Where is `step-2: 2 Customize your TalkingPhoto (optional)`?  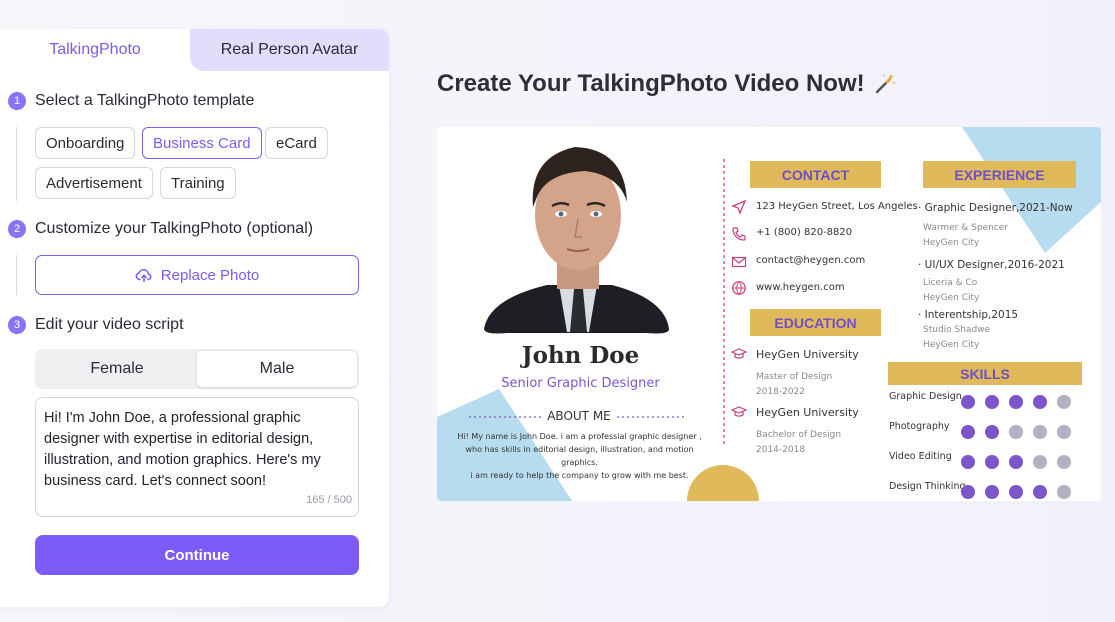 step-2: 2 Customize your TalkingPhoto (optional) is located at coordinates (160, 229).